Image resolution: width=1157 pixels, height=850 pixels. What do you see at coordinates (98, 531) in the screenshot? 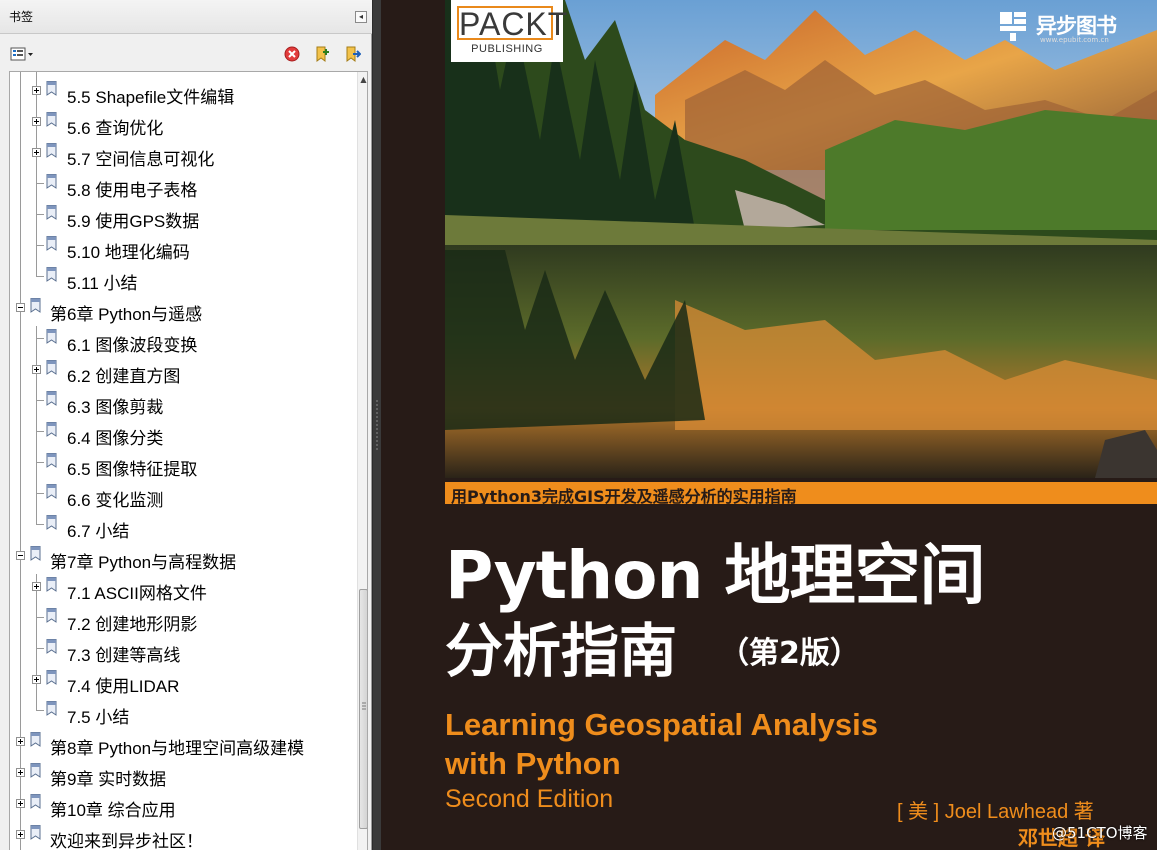
I see `bookmark-label: 6.7 小结` at bounding box center [98, 531].